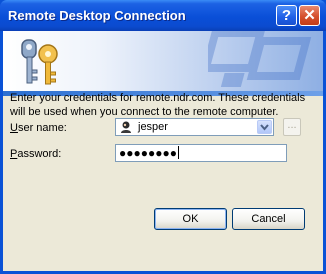 Image resolution: width=326 pixels, height=274 pixels. What do you see at coordinates (38, 128) in the screenshot?
I see `username-label: User name:` at bounding box center [38, 128].